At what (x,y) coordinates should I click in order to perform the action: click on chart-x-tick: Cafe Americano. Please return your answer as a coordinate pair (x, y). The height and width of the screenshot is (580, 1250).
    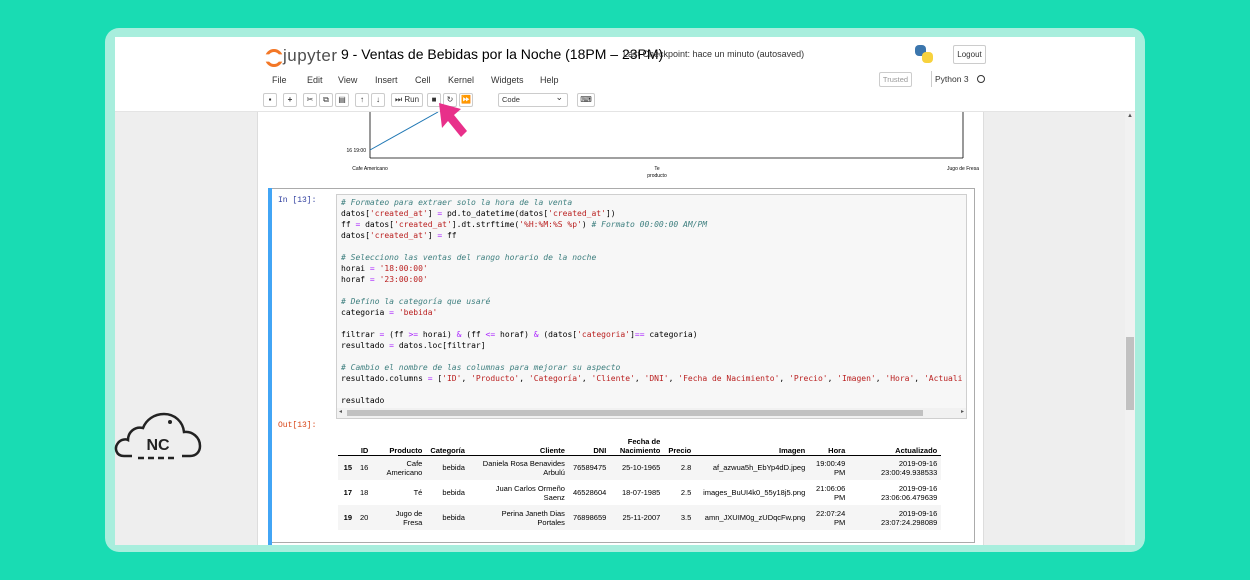
    Looking at the image, I should click on (370, 169).